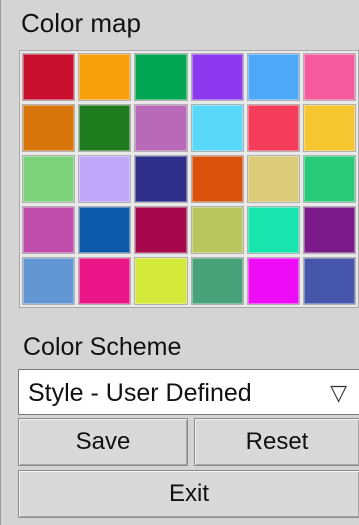  I want to click on color-scheme-dropdown: Style - User Defined ▽, so click(188, 392).